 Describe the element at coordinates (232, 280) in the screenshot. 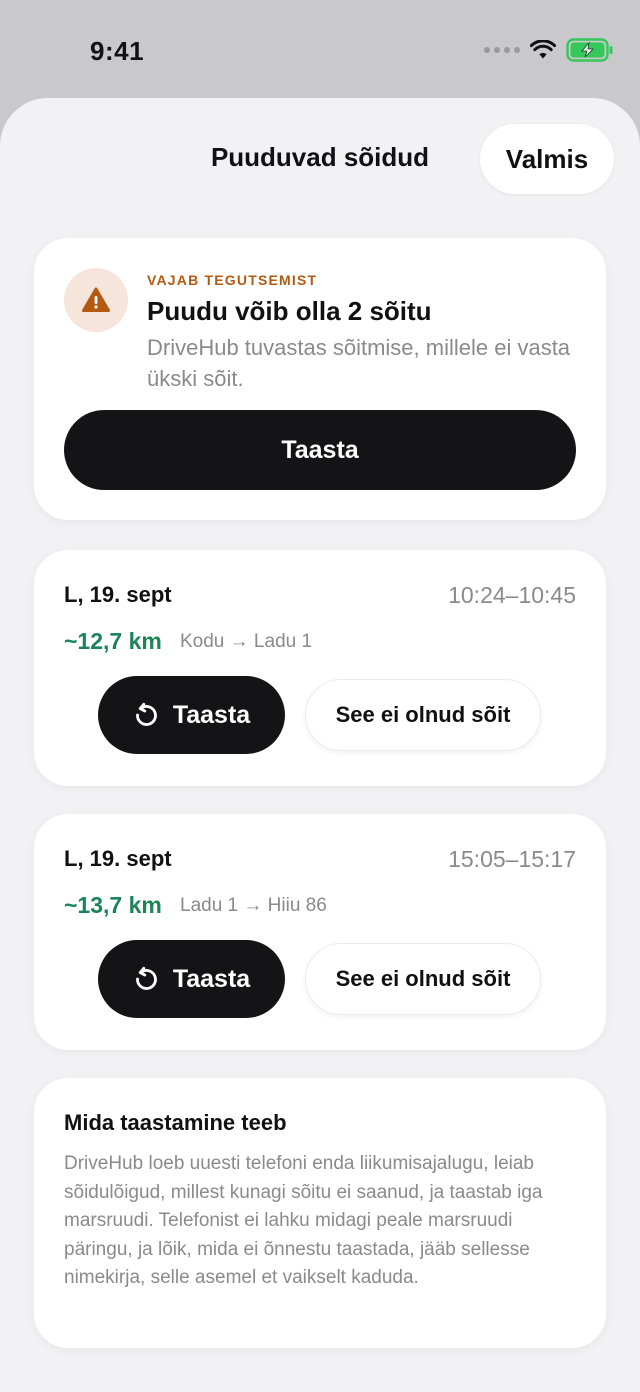

I see `alert-kicker: VAJAB TEGUTSEMIST` at that location.